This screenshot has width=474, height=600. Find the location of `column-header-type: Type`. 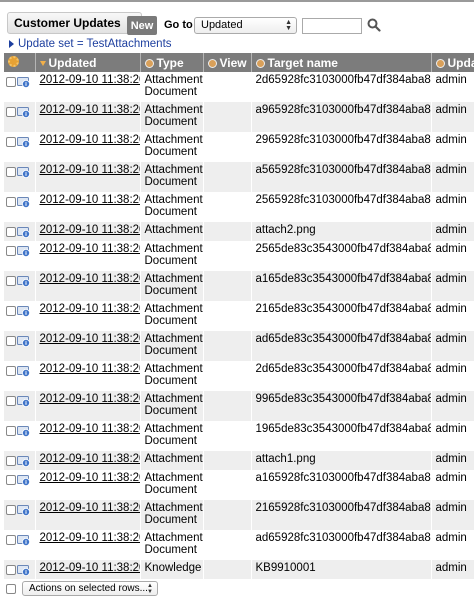

column-header-type: Type is located at coordinates (172, 62).